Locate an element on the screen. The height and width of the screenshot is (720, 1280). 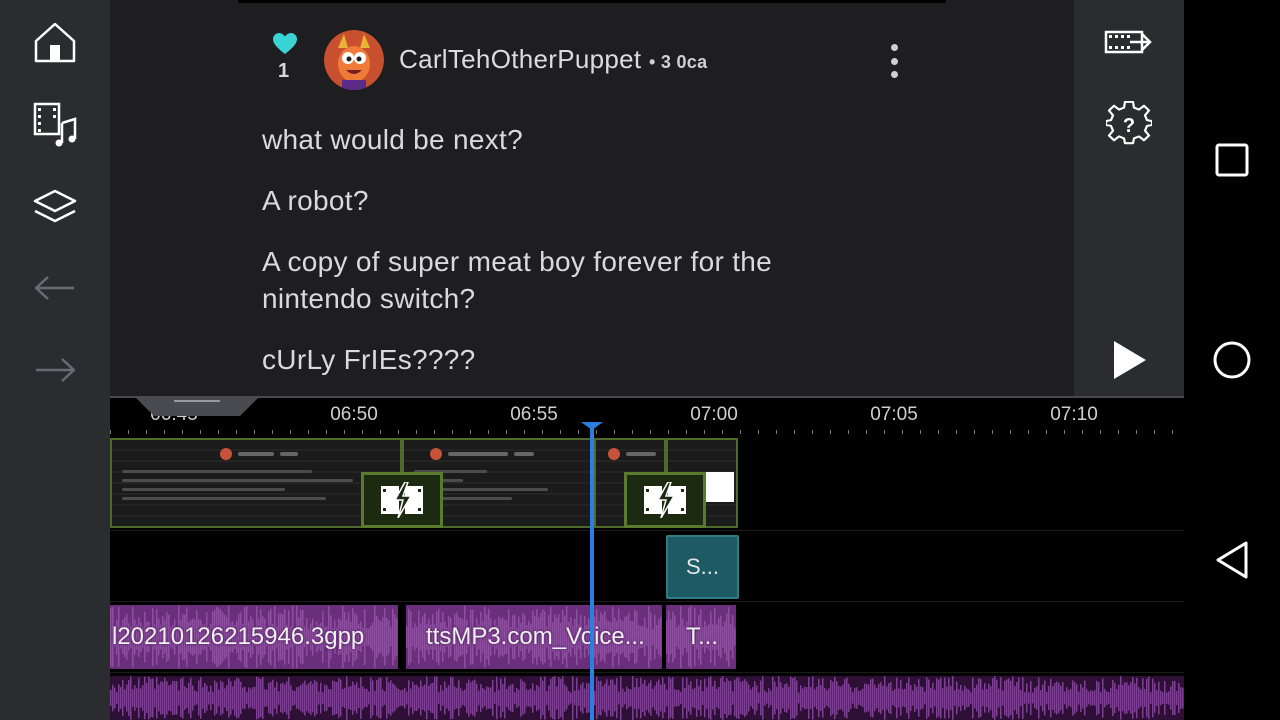
right-toolbar: ? is located at coordinates (1129, 198).